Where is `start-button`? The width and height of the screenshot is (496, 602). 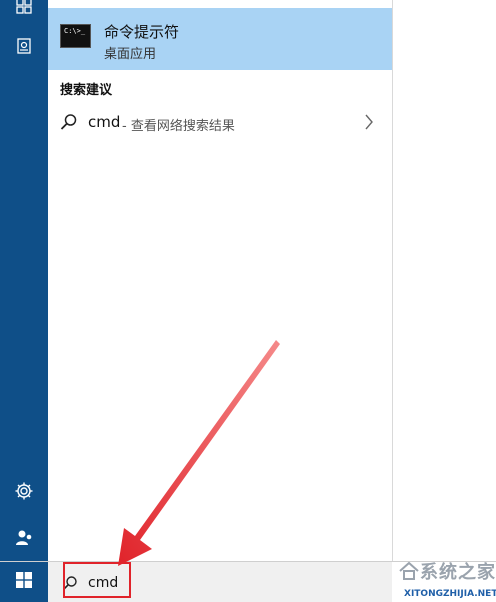
start-button is located at coordinates (24, 582).